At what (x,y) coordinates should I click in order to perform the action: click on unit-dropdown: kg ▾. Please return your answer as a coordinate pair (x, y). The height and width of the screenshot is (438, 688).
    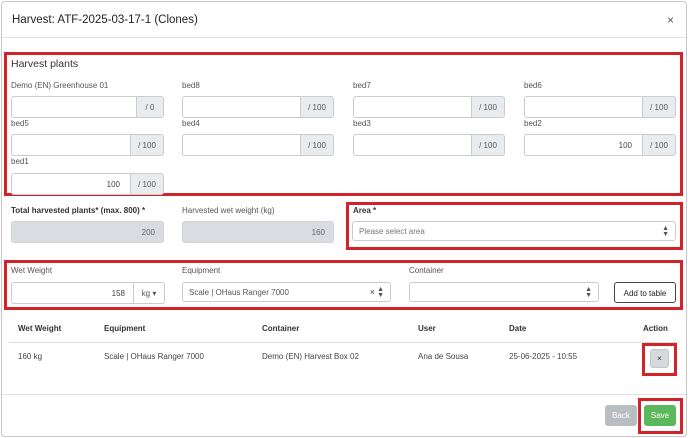
    Looking at the image, I should click on (149, 293).